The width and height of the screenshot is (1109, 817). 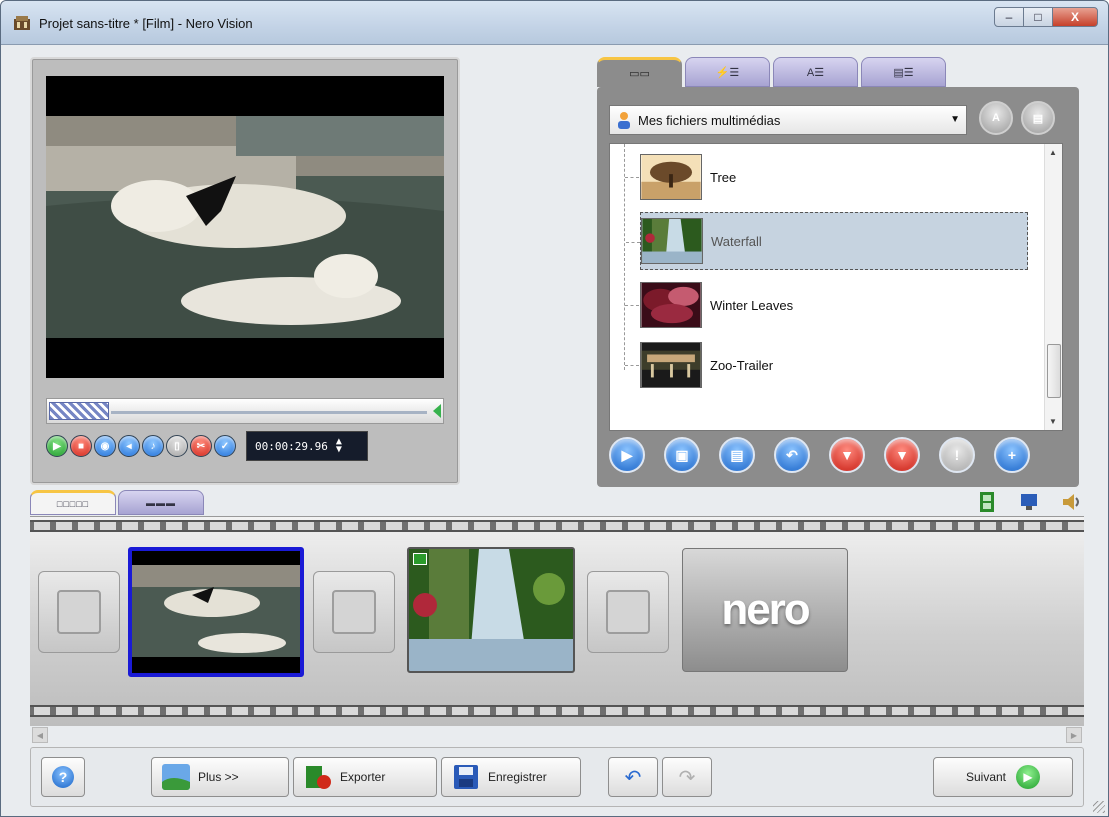 I want to click on chevron-down-icon: ▼, so click(x=955, y=119).